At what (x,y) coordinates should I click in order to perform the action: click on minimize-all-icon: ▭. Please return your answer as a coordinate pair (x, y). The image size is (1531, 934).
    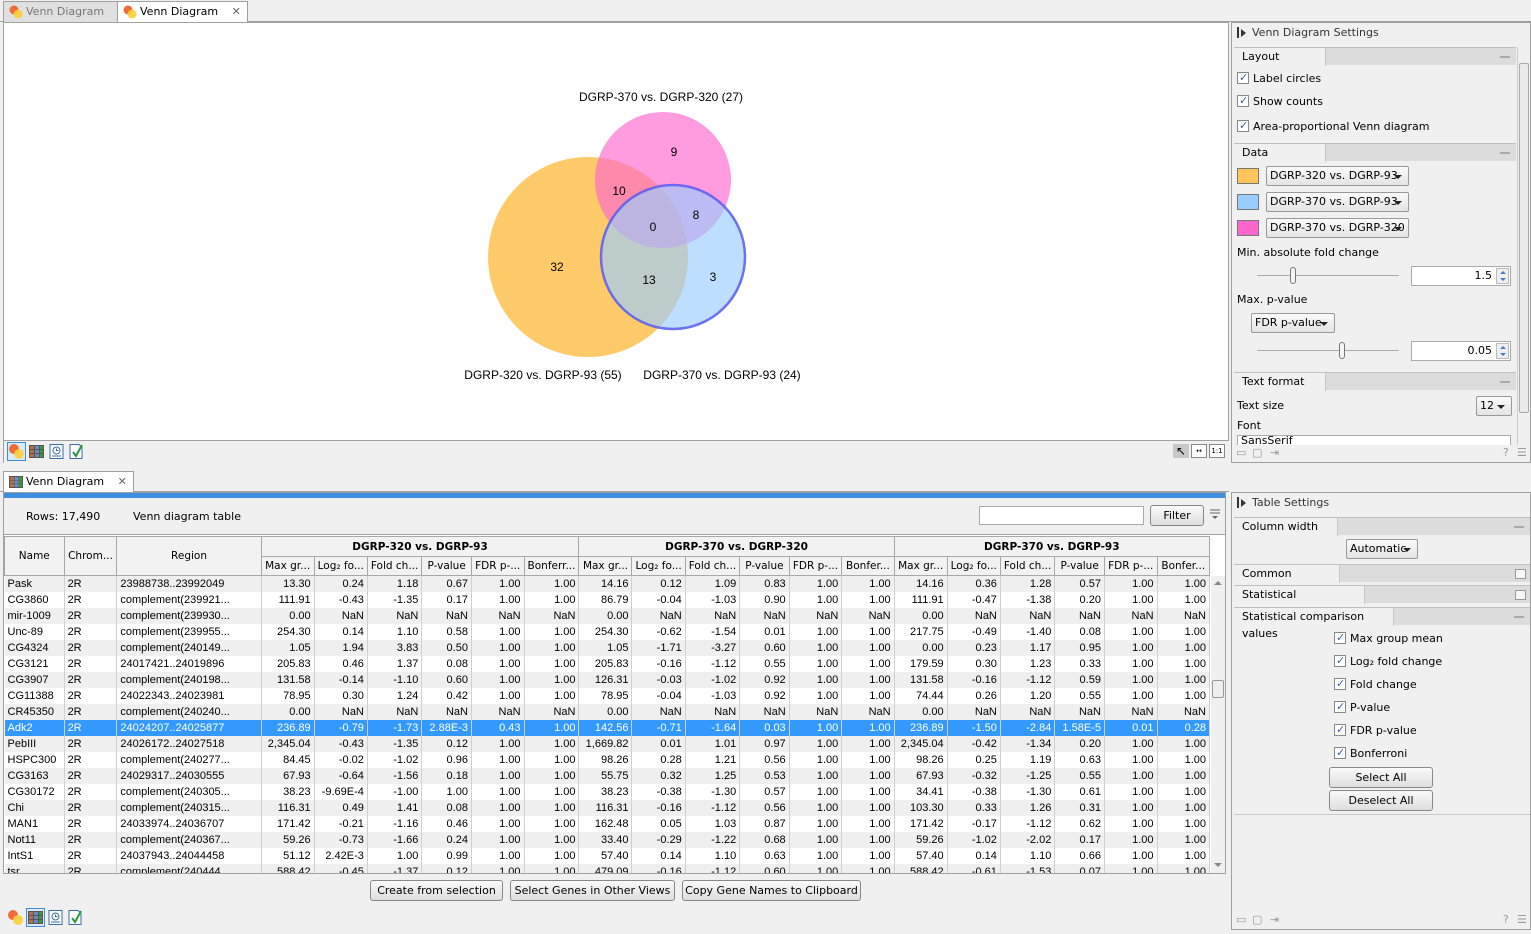
    Looking at the image, I should click on (1241, 452).